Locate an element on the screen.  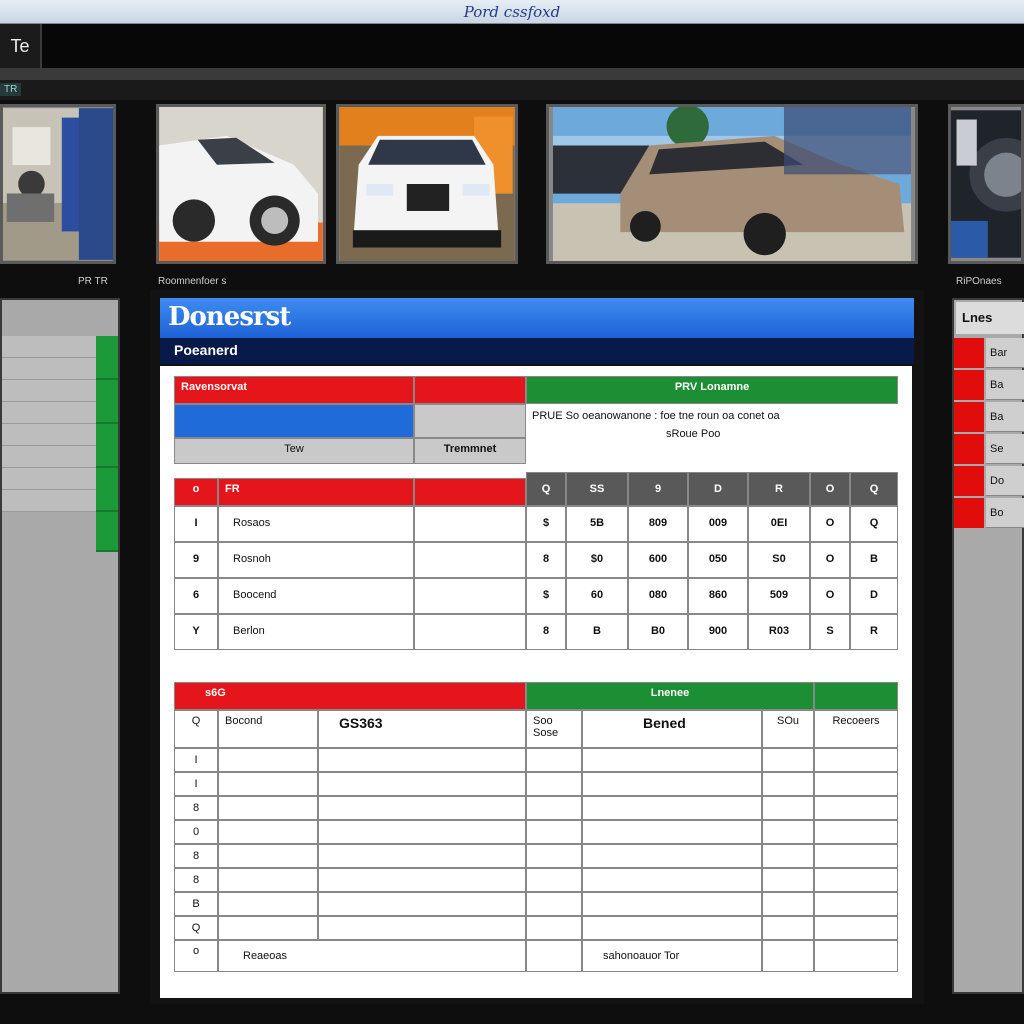
thumbnail-workshop is located at coordinates (58, 184).